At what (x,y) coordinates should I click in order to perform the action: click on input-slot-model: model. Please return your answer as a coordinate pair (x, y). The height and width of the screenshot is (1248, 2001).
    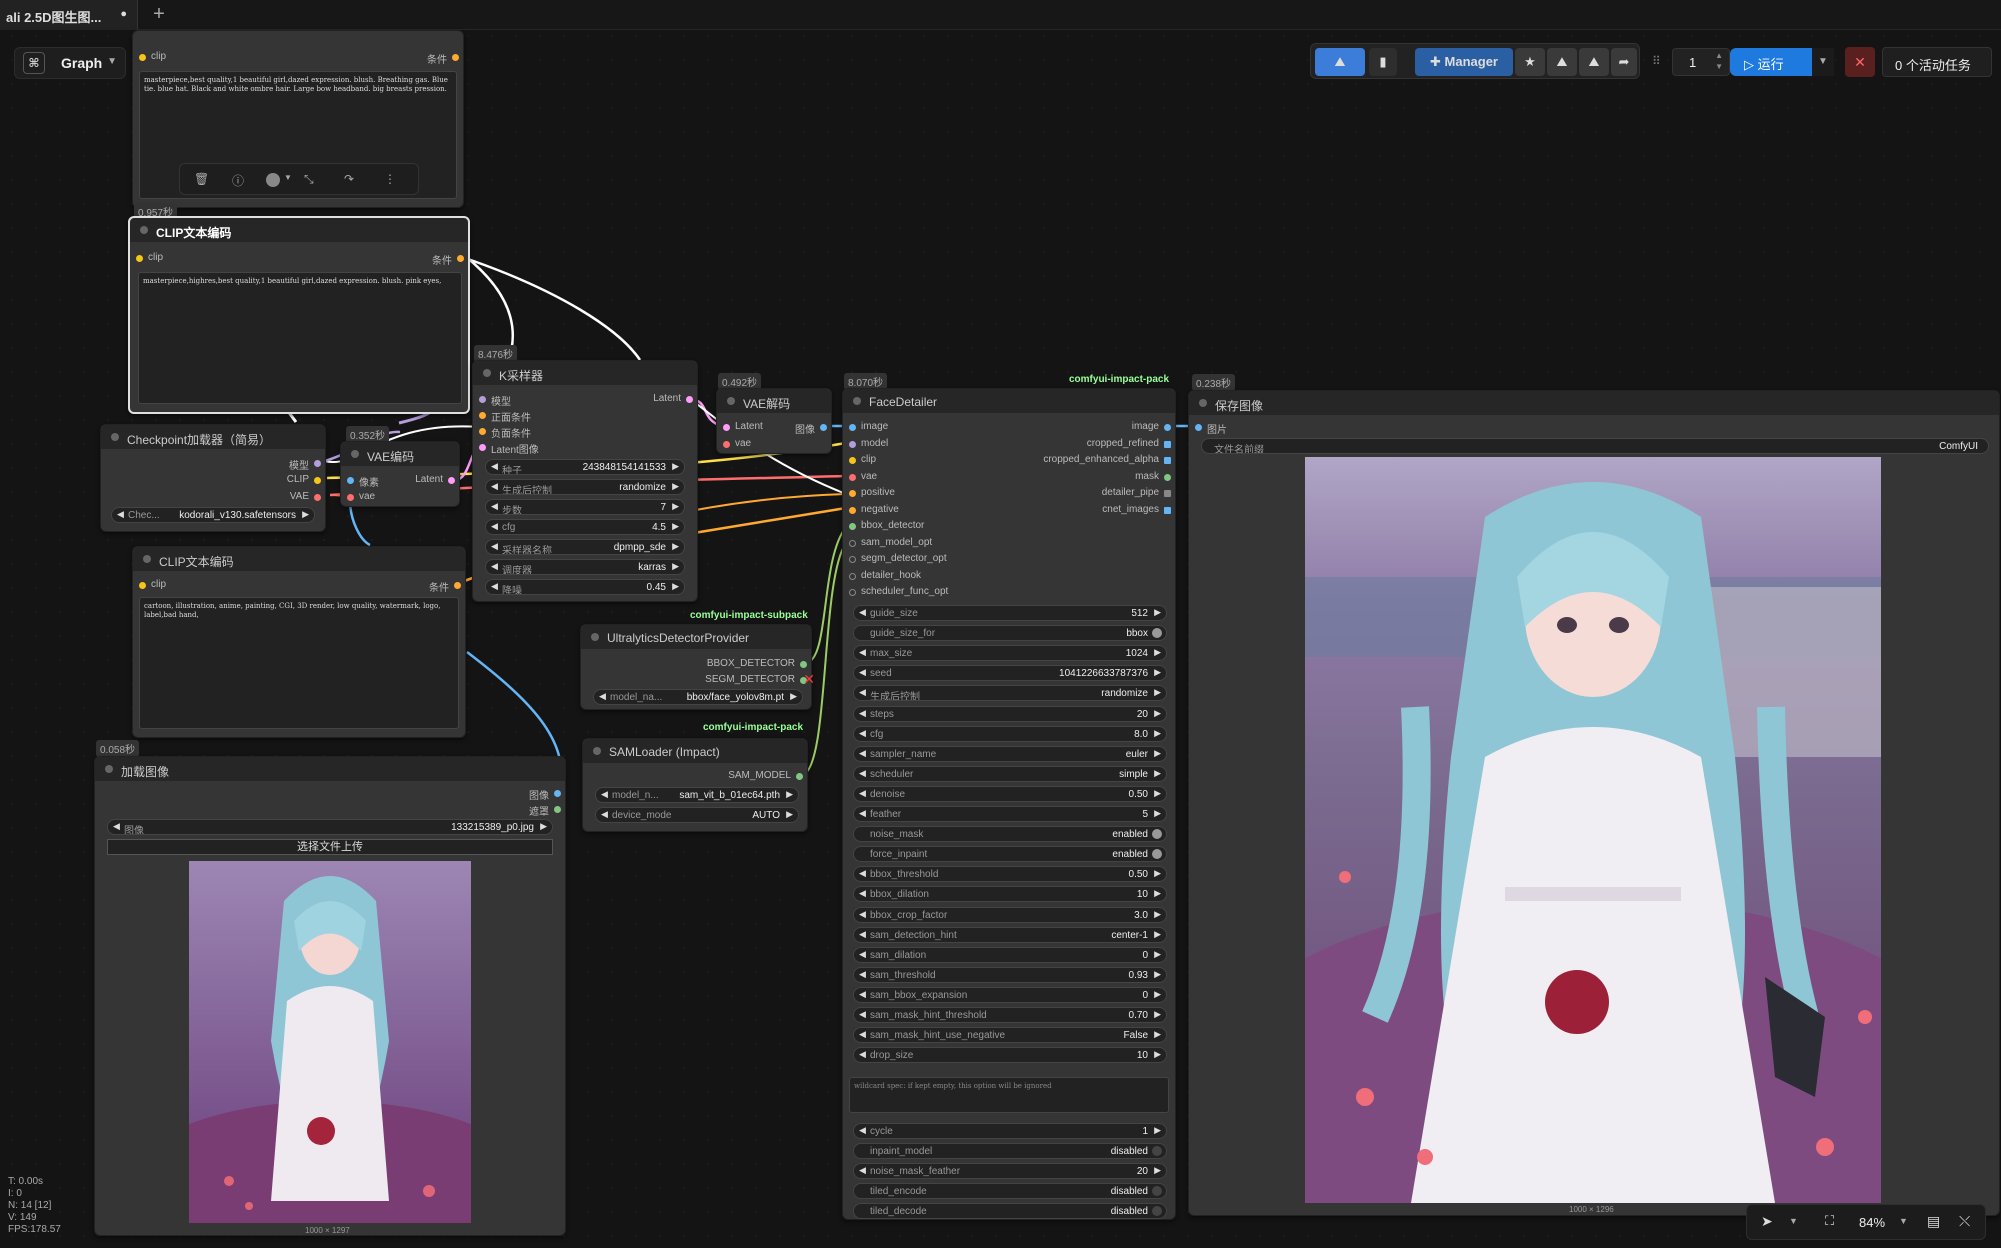
    Looking at the image, I should click on (867, 443).